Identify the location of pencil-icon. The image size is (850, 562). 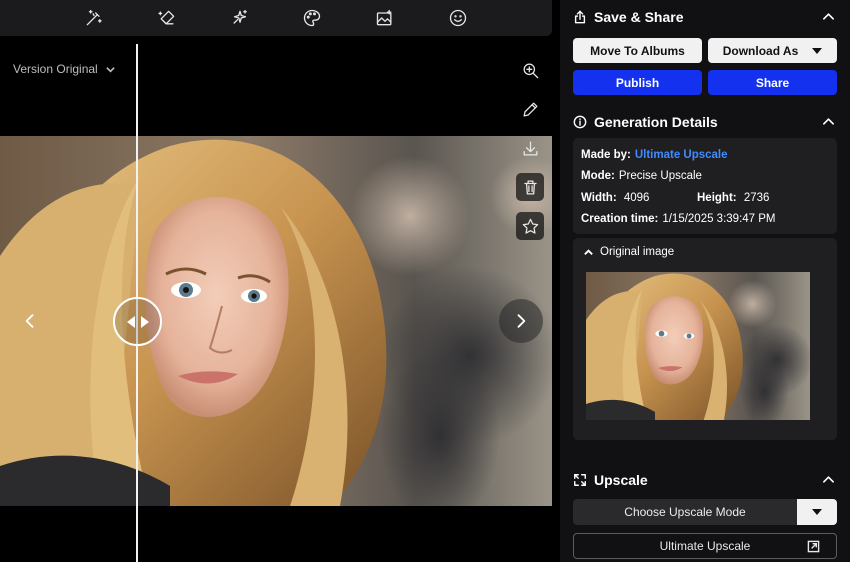
(530, 109).